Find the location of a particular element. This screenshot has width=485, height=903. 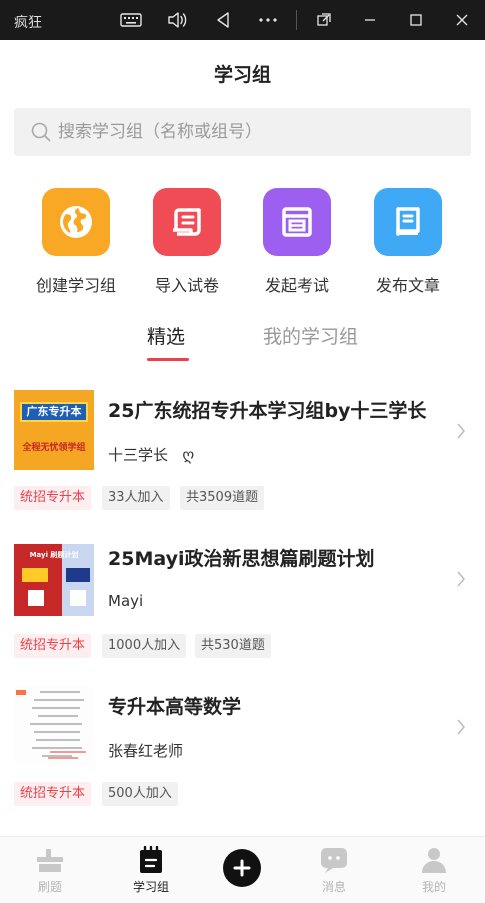

questions-tag: 共3509道题 is located at coordinates (222, 498).